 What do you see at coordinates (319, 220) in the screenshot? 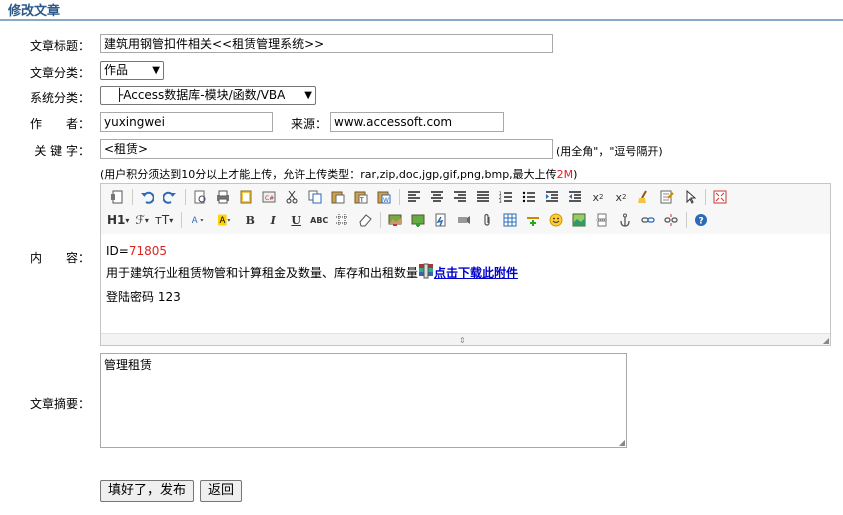
I see `strikethrough-icon: ABC` at bounding box center [319, 220].